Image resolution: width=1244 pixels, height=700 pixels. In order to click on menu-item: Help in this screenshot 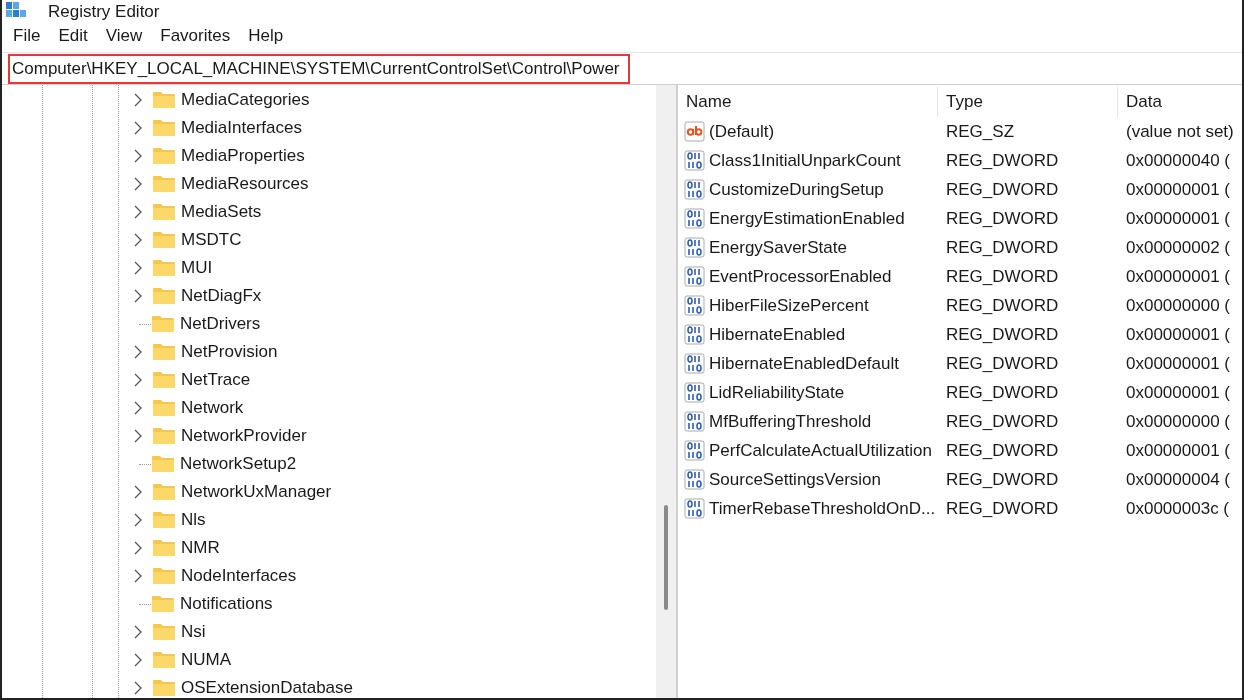, I will do `click(266, 36)`.